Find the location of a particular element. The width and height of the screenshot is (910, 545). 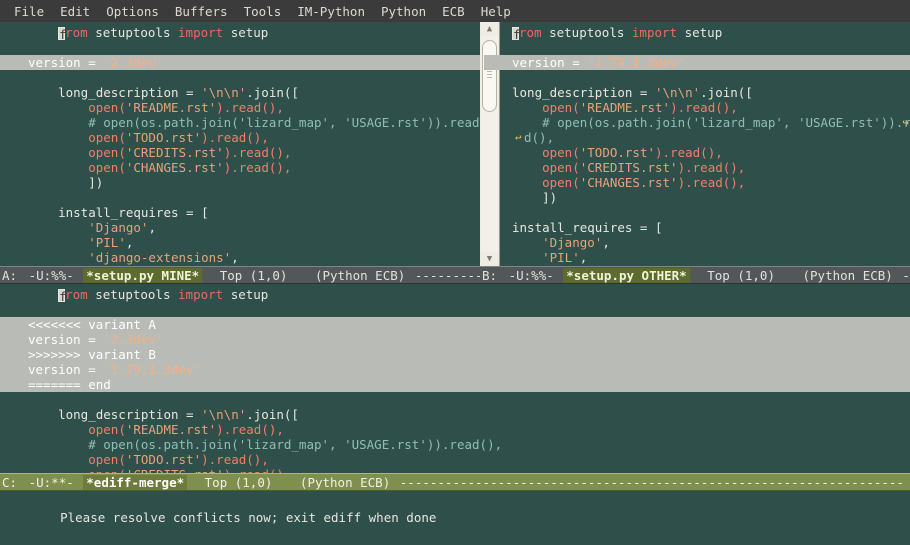

code-line: ======= end is located at coordinates (455, 384).